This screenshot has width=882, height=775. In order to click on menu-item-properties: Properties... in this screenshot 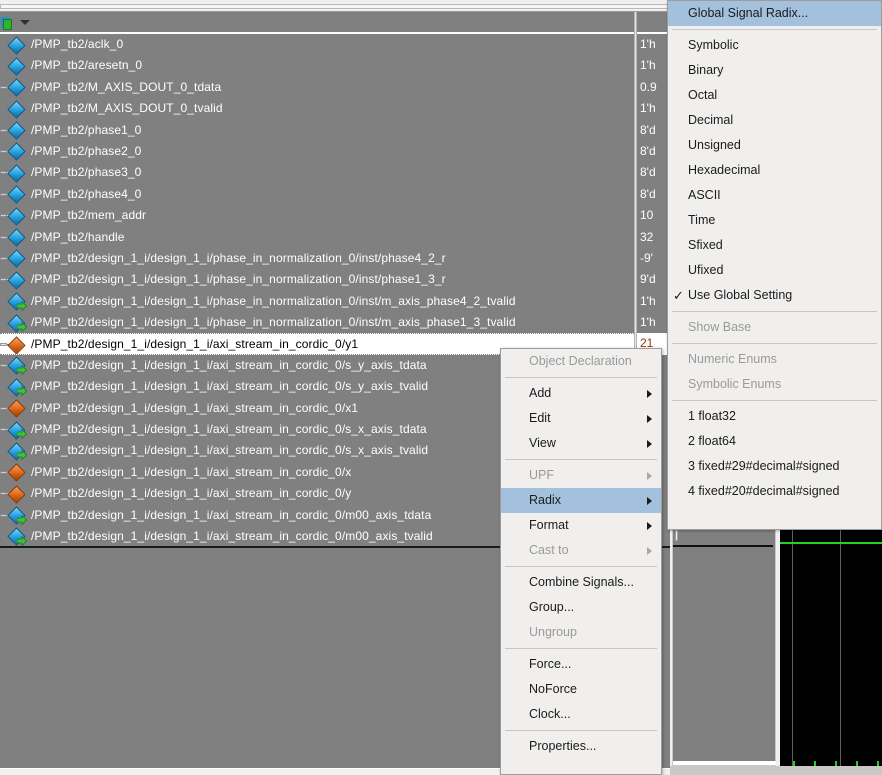, I will do `click(581, 746)`.